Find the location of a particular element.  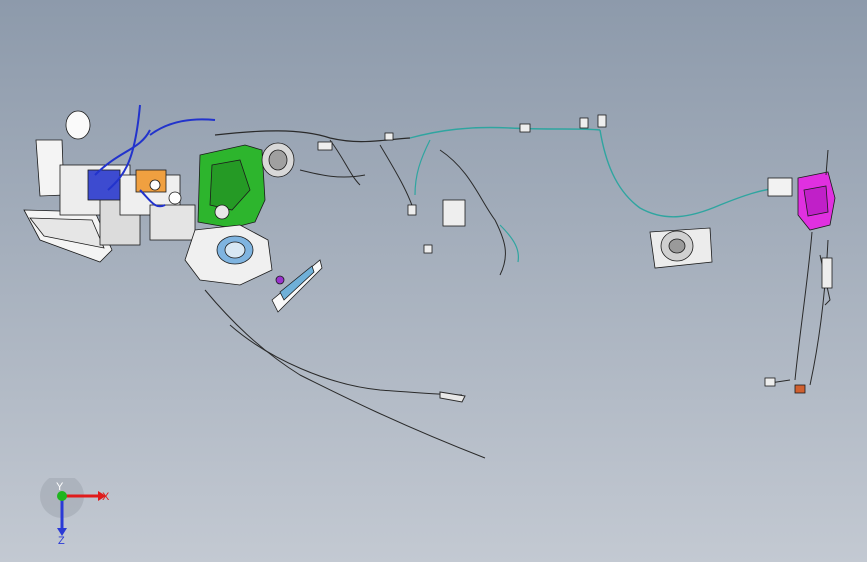

lower-drop-wire is located at coordinates (345, 374).